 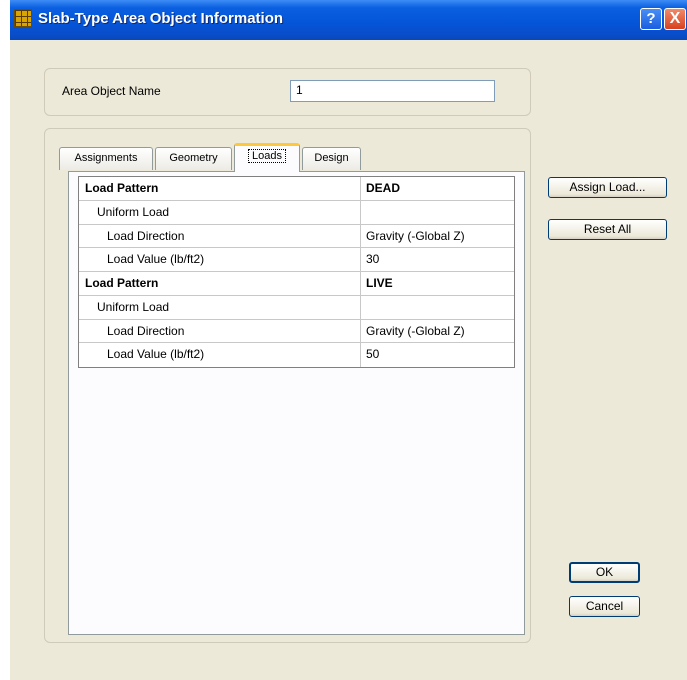 What do you see at coordinates (331, 158) in the screenshot?
I see `tab-design: Design` at bounding box center [331, 158].